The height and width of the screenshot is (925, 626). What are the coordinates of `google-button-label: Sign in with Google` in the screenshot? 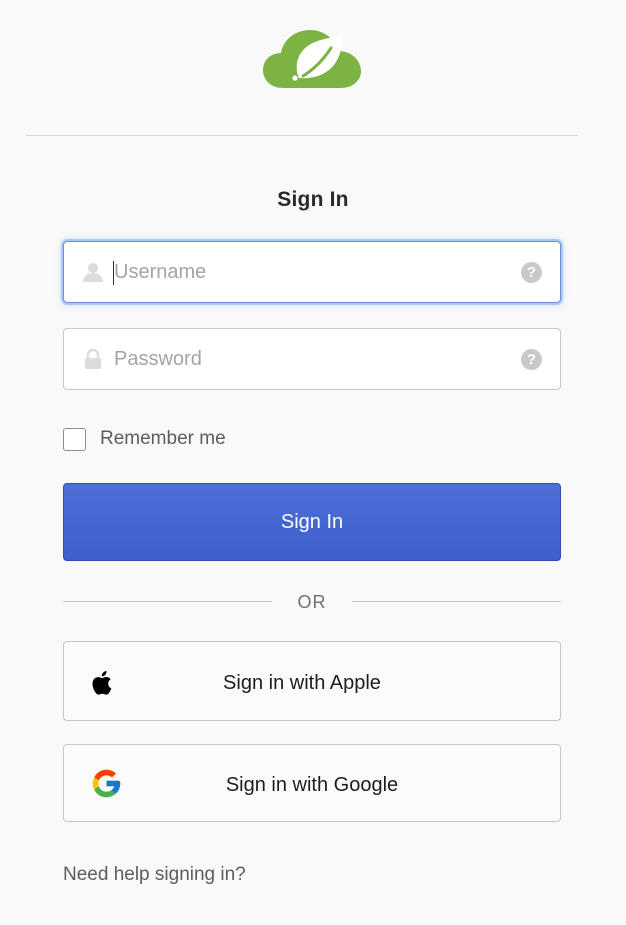 It's located at (312, 785).